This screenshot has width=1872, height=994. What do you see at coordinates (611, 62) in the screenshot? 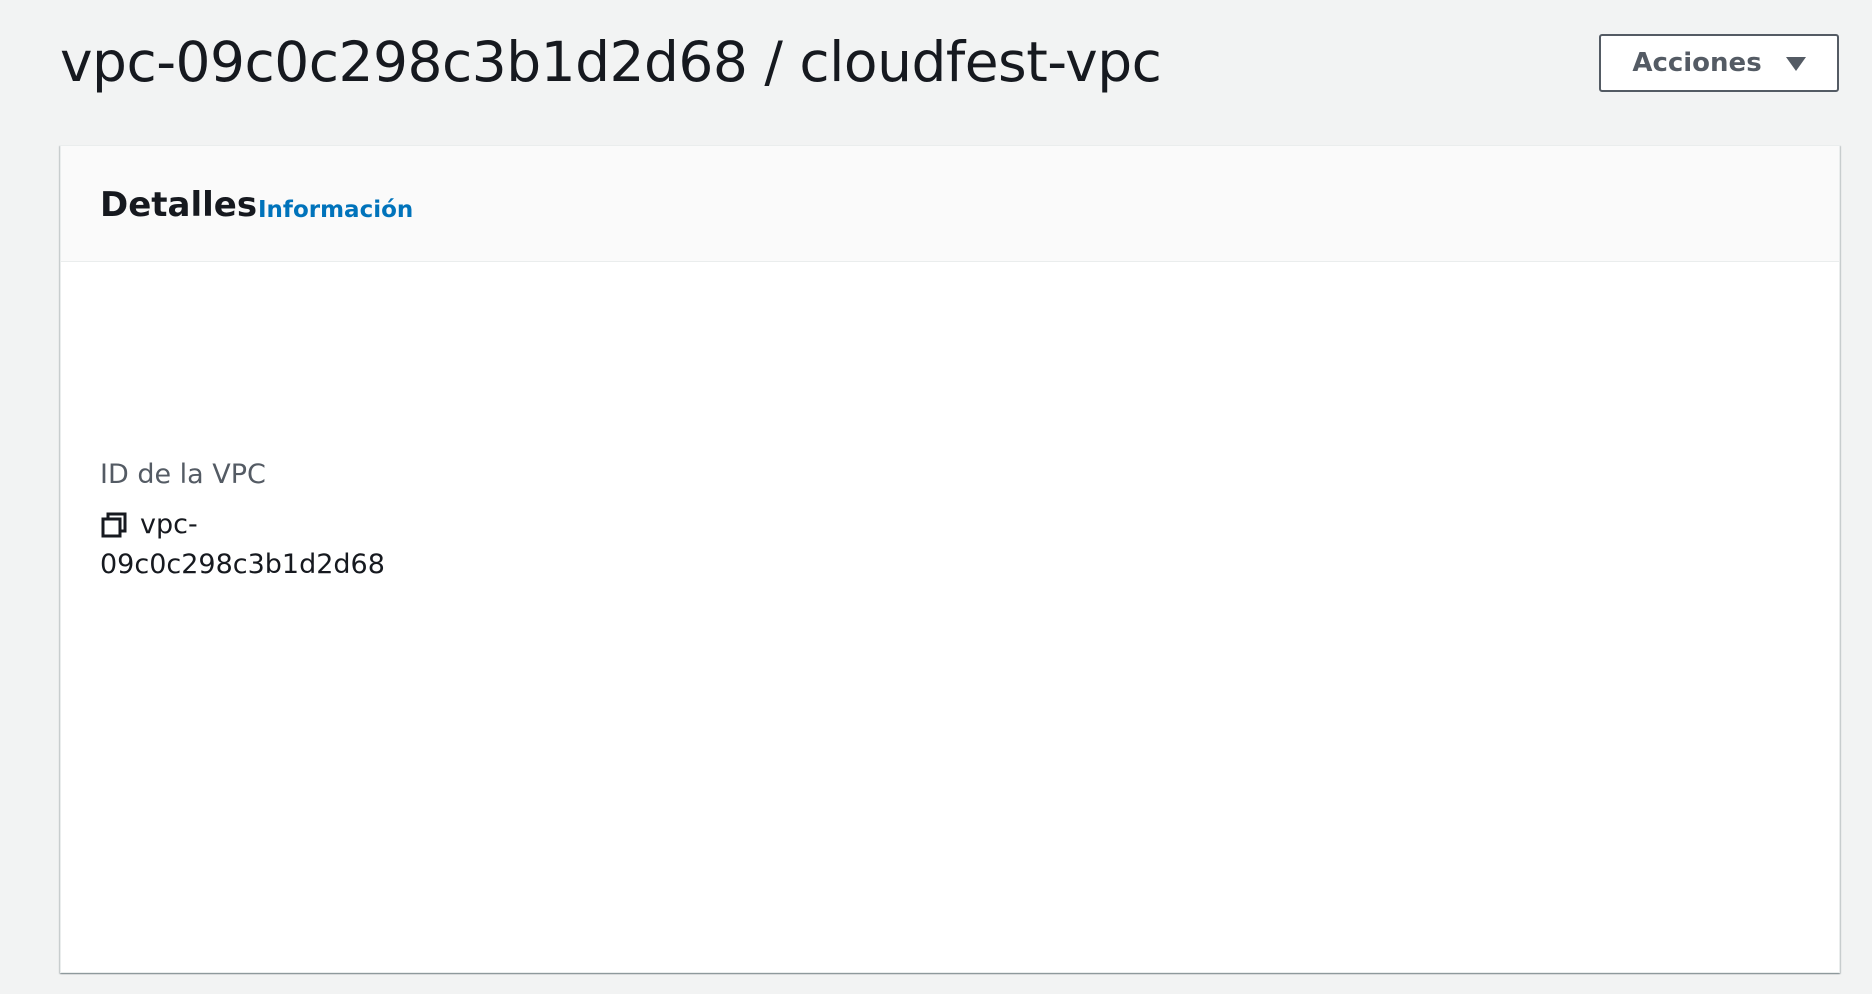
I see `page-title: vpc-09c0c298c3b1d2d68 / cloudfest-vpc` at bounding box center [611, 62].